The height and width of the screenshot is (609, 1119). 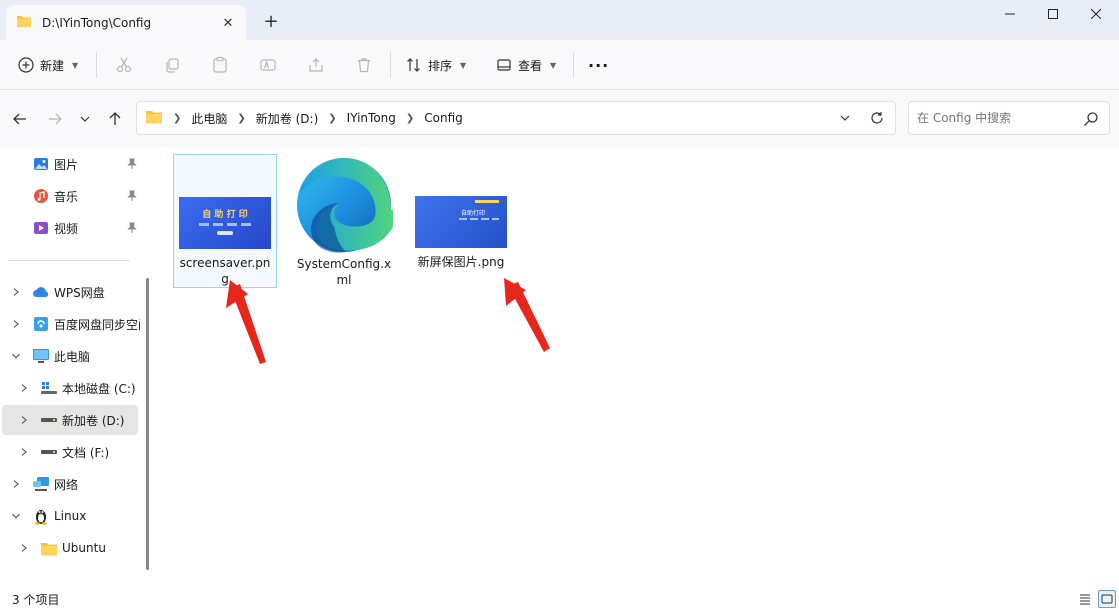 What do you see at coordinates (147, 424) in the screenshot?
I see `sidebar-scrollbar` at bounding box center [147, 424].